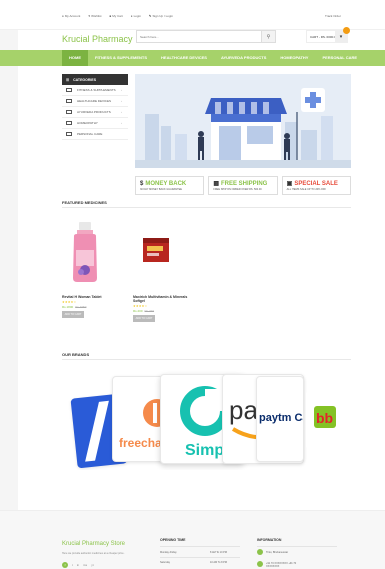 This screenshot has height=569, width=385. I want to click on opening-time-title: OPENING TIME, so click(173, 540).